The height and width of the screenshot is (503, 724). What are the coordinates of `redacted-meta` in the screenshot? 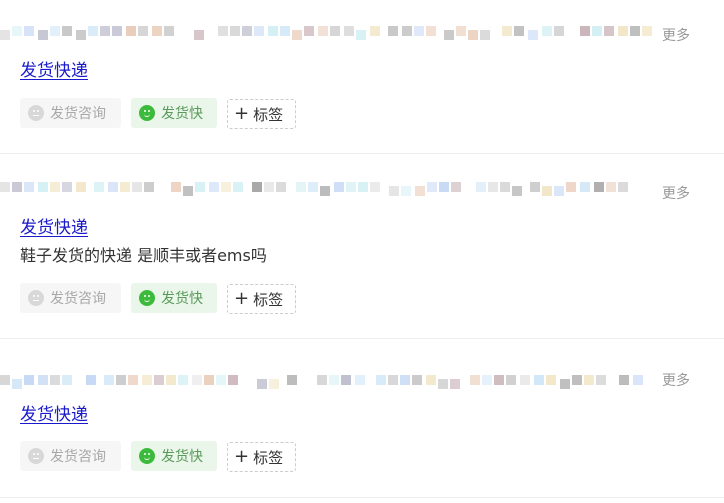 It's located at (350, 192).